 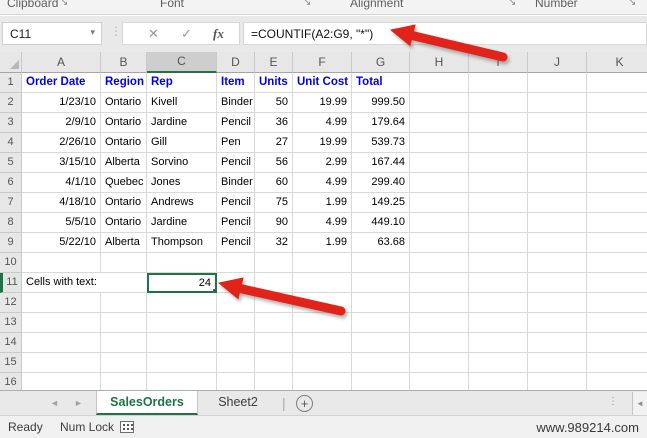 I want to click on cell-E4: 27, so click(x=274, y=143).